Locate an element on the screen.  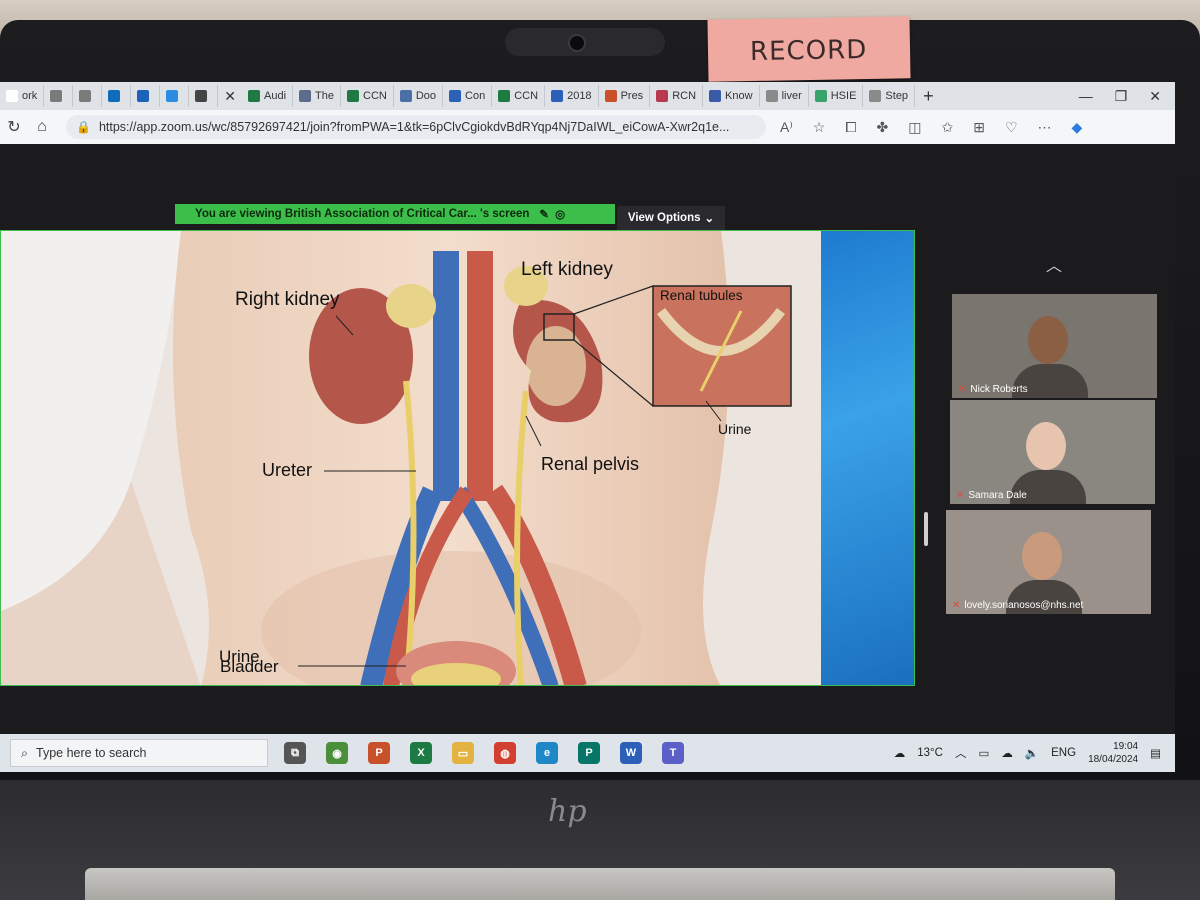
collections-icon: ⊞ is located at coordinates (979, 127).